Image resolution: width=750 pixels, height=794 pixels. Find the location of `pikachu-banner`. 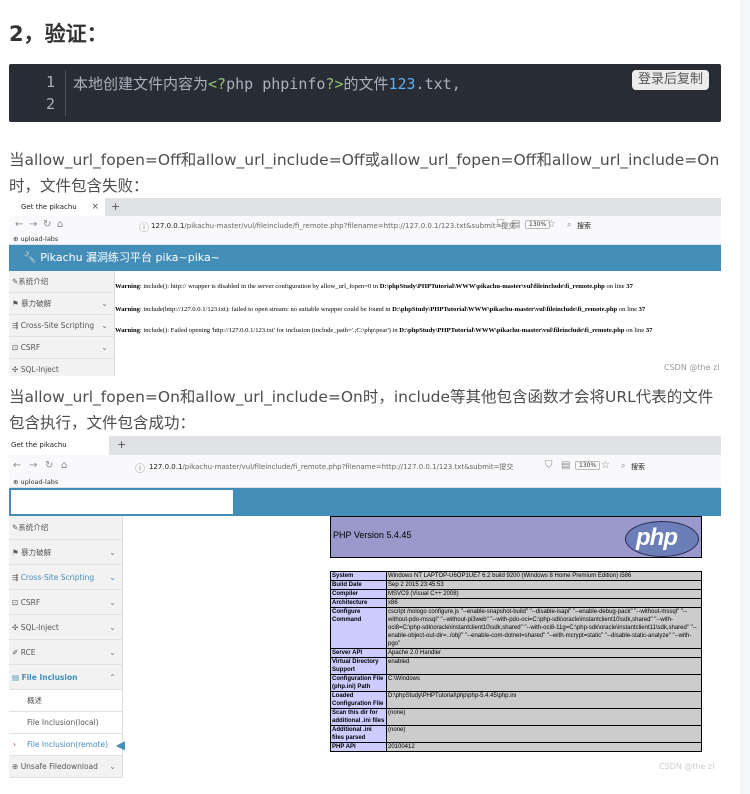

pikachu-banner is located at coordinates (365, 502).